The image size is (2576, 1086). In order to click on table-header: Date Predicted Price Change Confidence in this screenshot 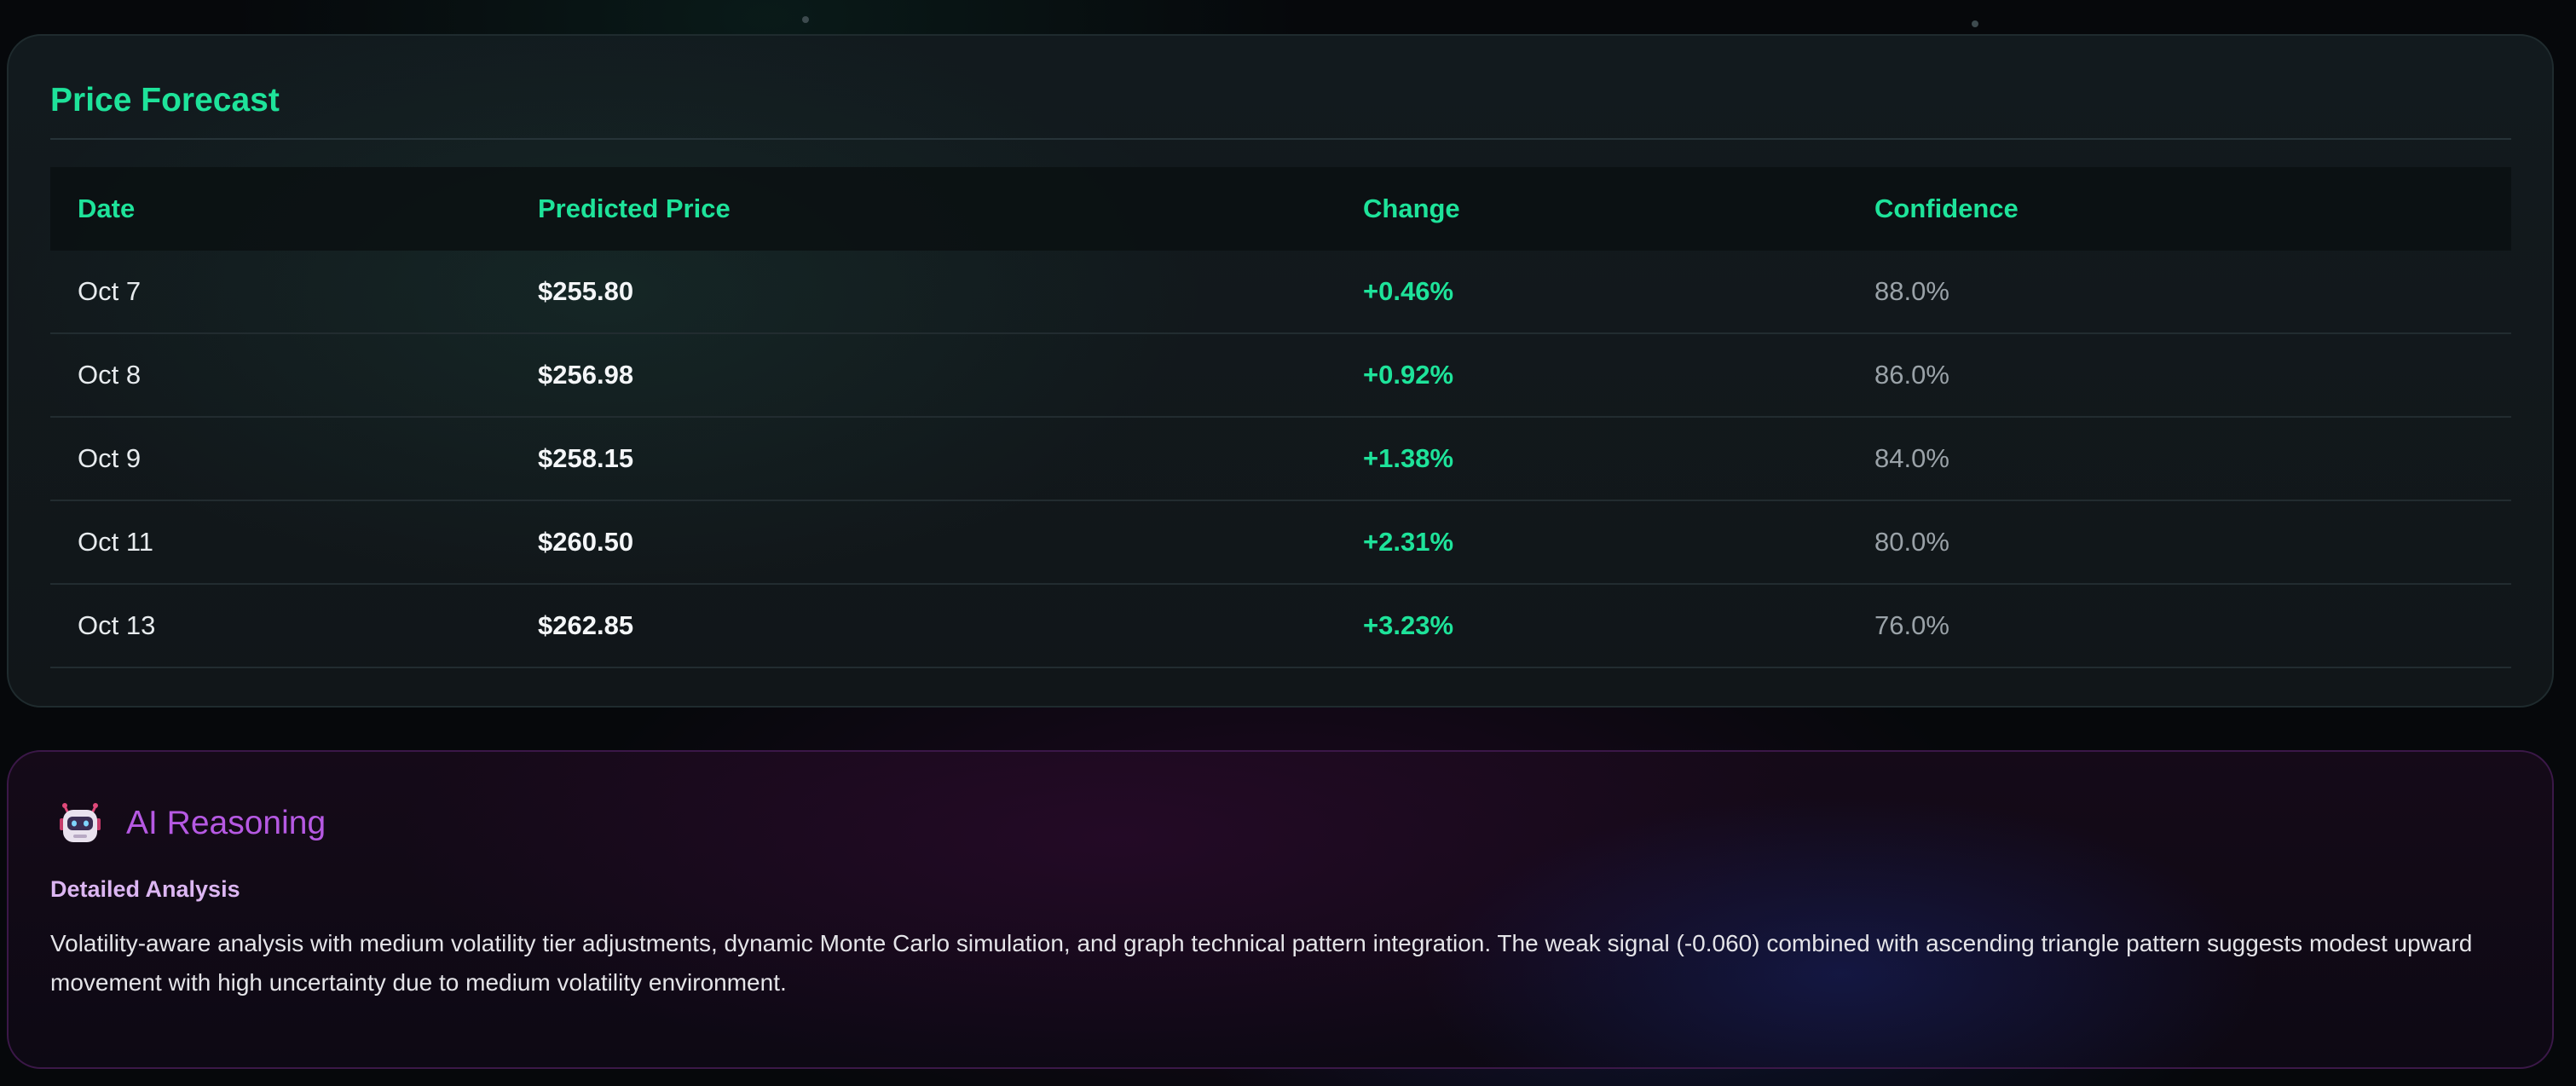, I will do `click(1280, 209)`.